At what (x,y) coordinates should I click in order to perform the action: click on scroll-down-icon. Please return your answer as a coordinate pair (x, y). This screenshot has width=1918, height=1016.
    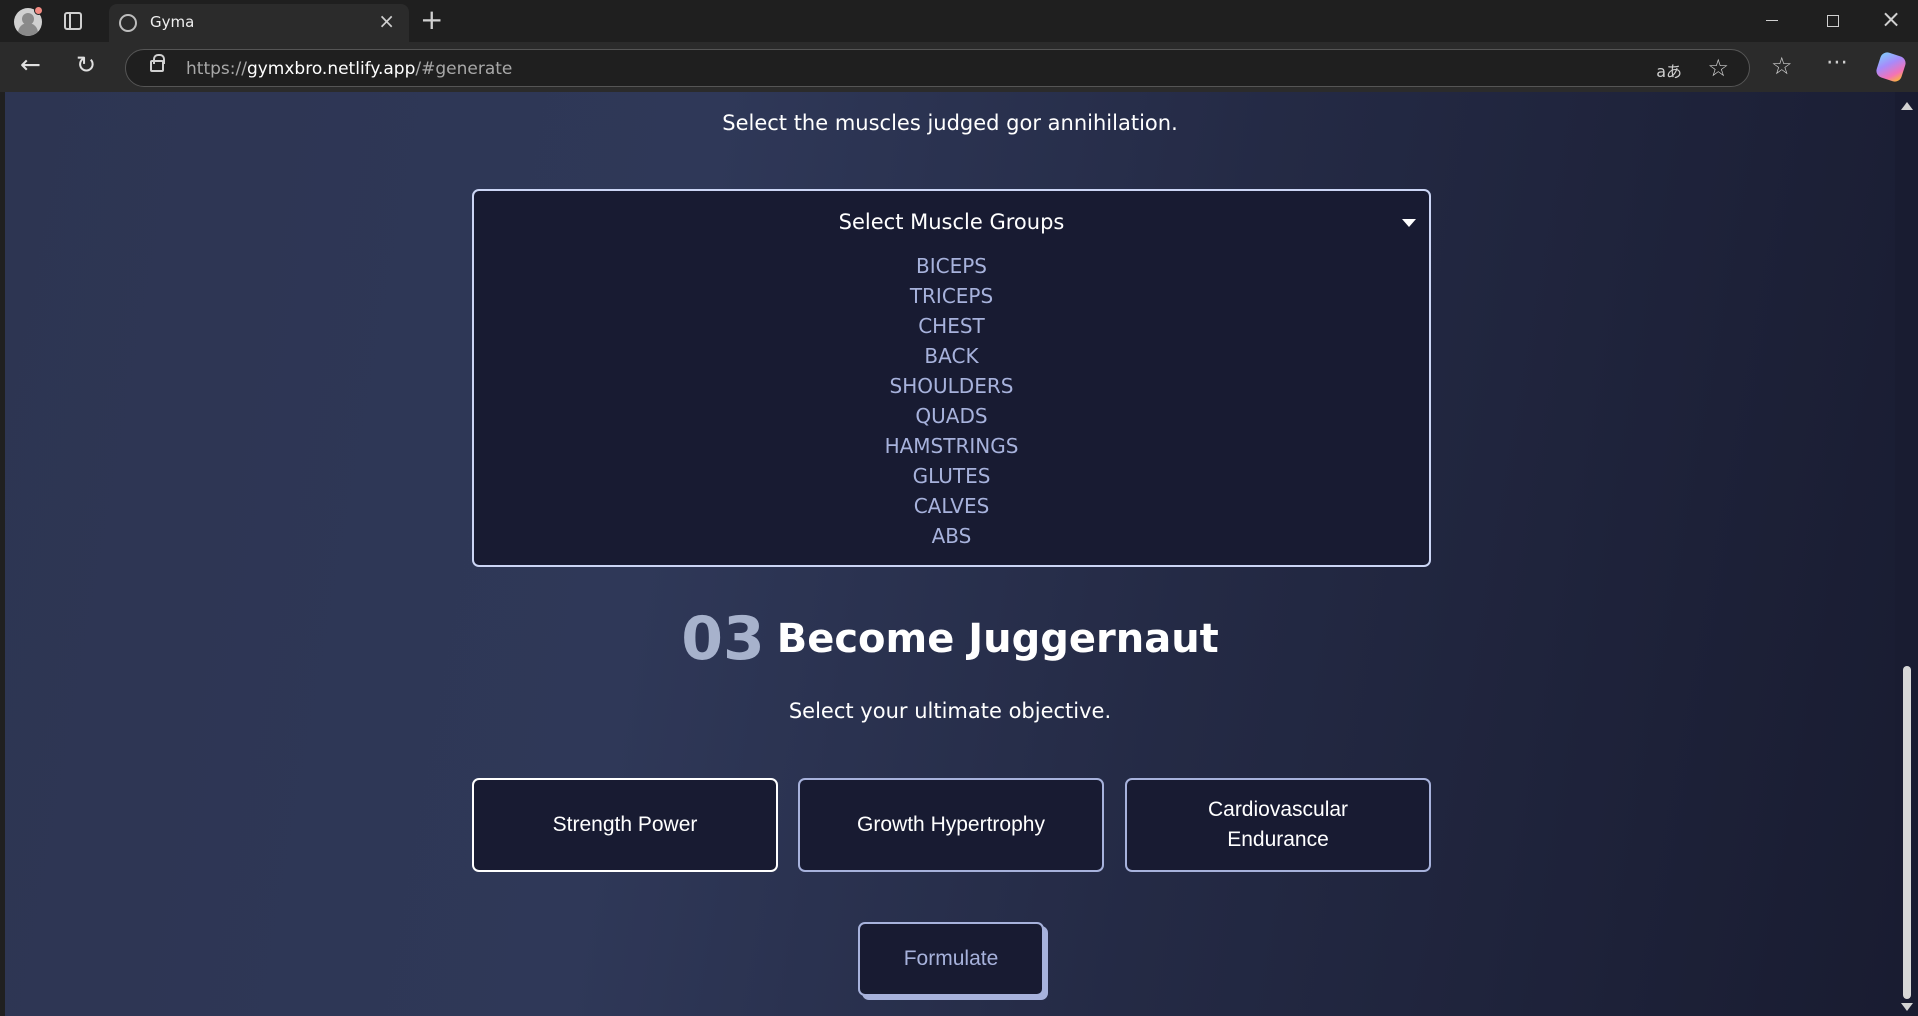
    Looking at the image, I should click on (1907, 1007).